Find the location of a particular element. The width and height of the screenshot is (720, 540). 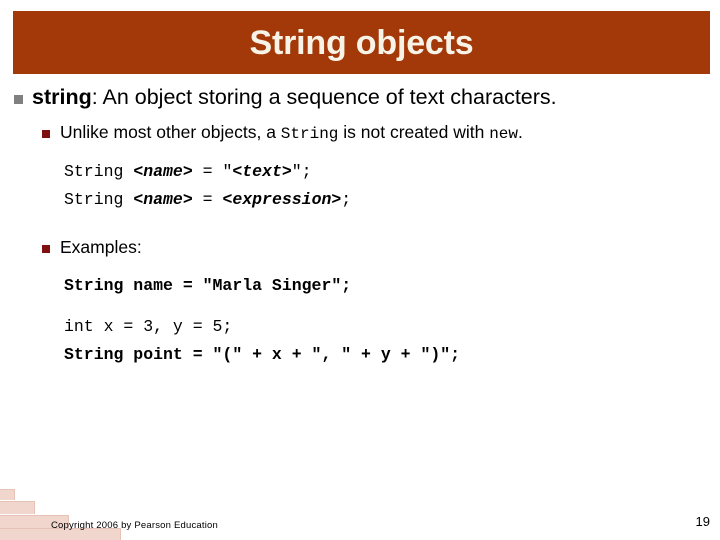

slide-title-bar: String objects is located at coordinates (361, 42).